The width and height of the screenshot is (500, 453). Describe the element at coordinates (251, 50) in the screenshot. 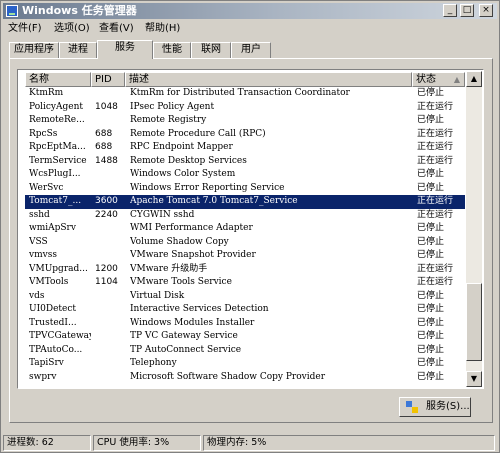

I see `tab-users: 用户` at that location.